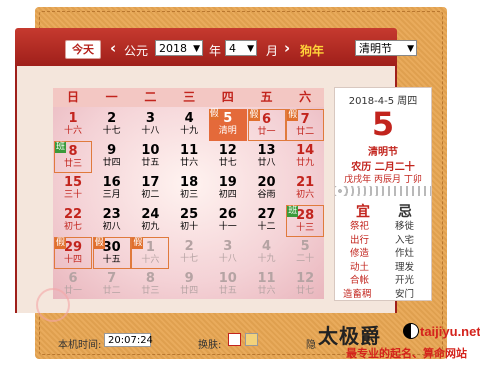  Describe the element at coordinates (266, 150) in the screenshot. I see `day-number: 13` at that location.